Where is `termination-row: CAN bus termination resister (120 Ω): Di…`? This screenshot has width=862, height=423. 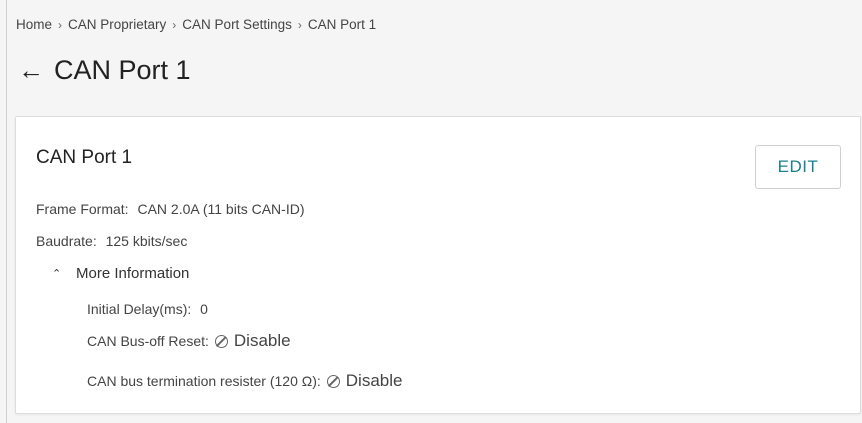 termination-row: CAN bus termination resister (120 Ω): Di… is located at coordinates (244, 381).